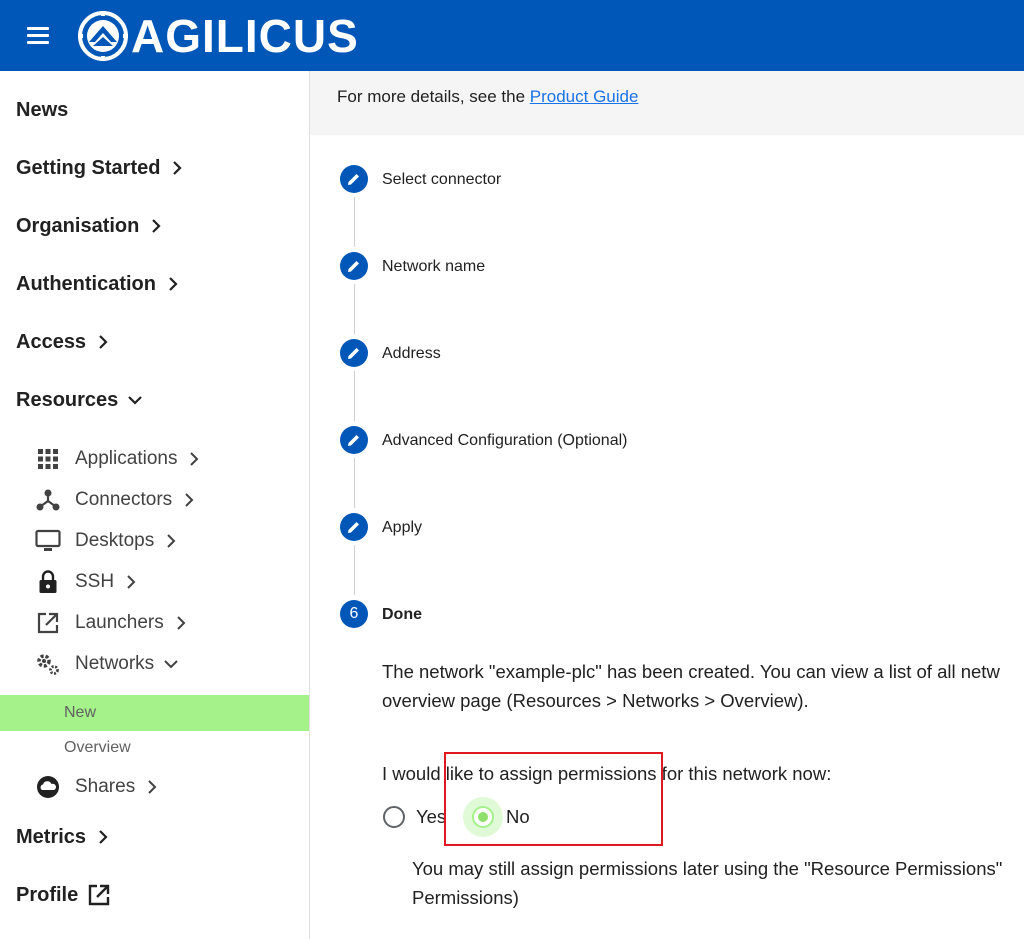  I want to click on sidebar-item-connectors: Connectors, so click(116, 500).